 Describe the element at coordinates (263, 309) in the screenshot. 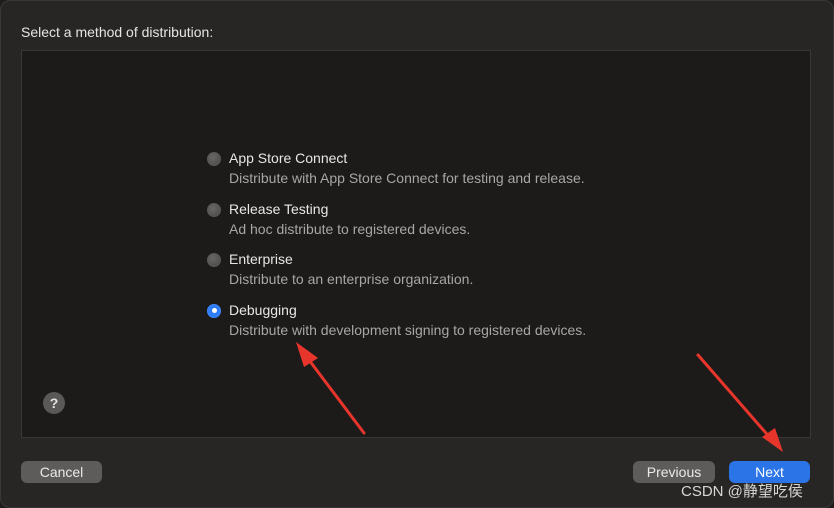

I see `option-title: Debugging` at that location.